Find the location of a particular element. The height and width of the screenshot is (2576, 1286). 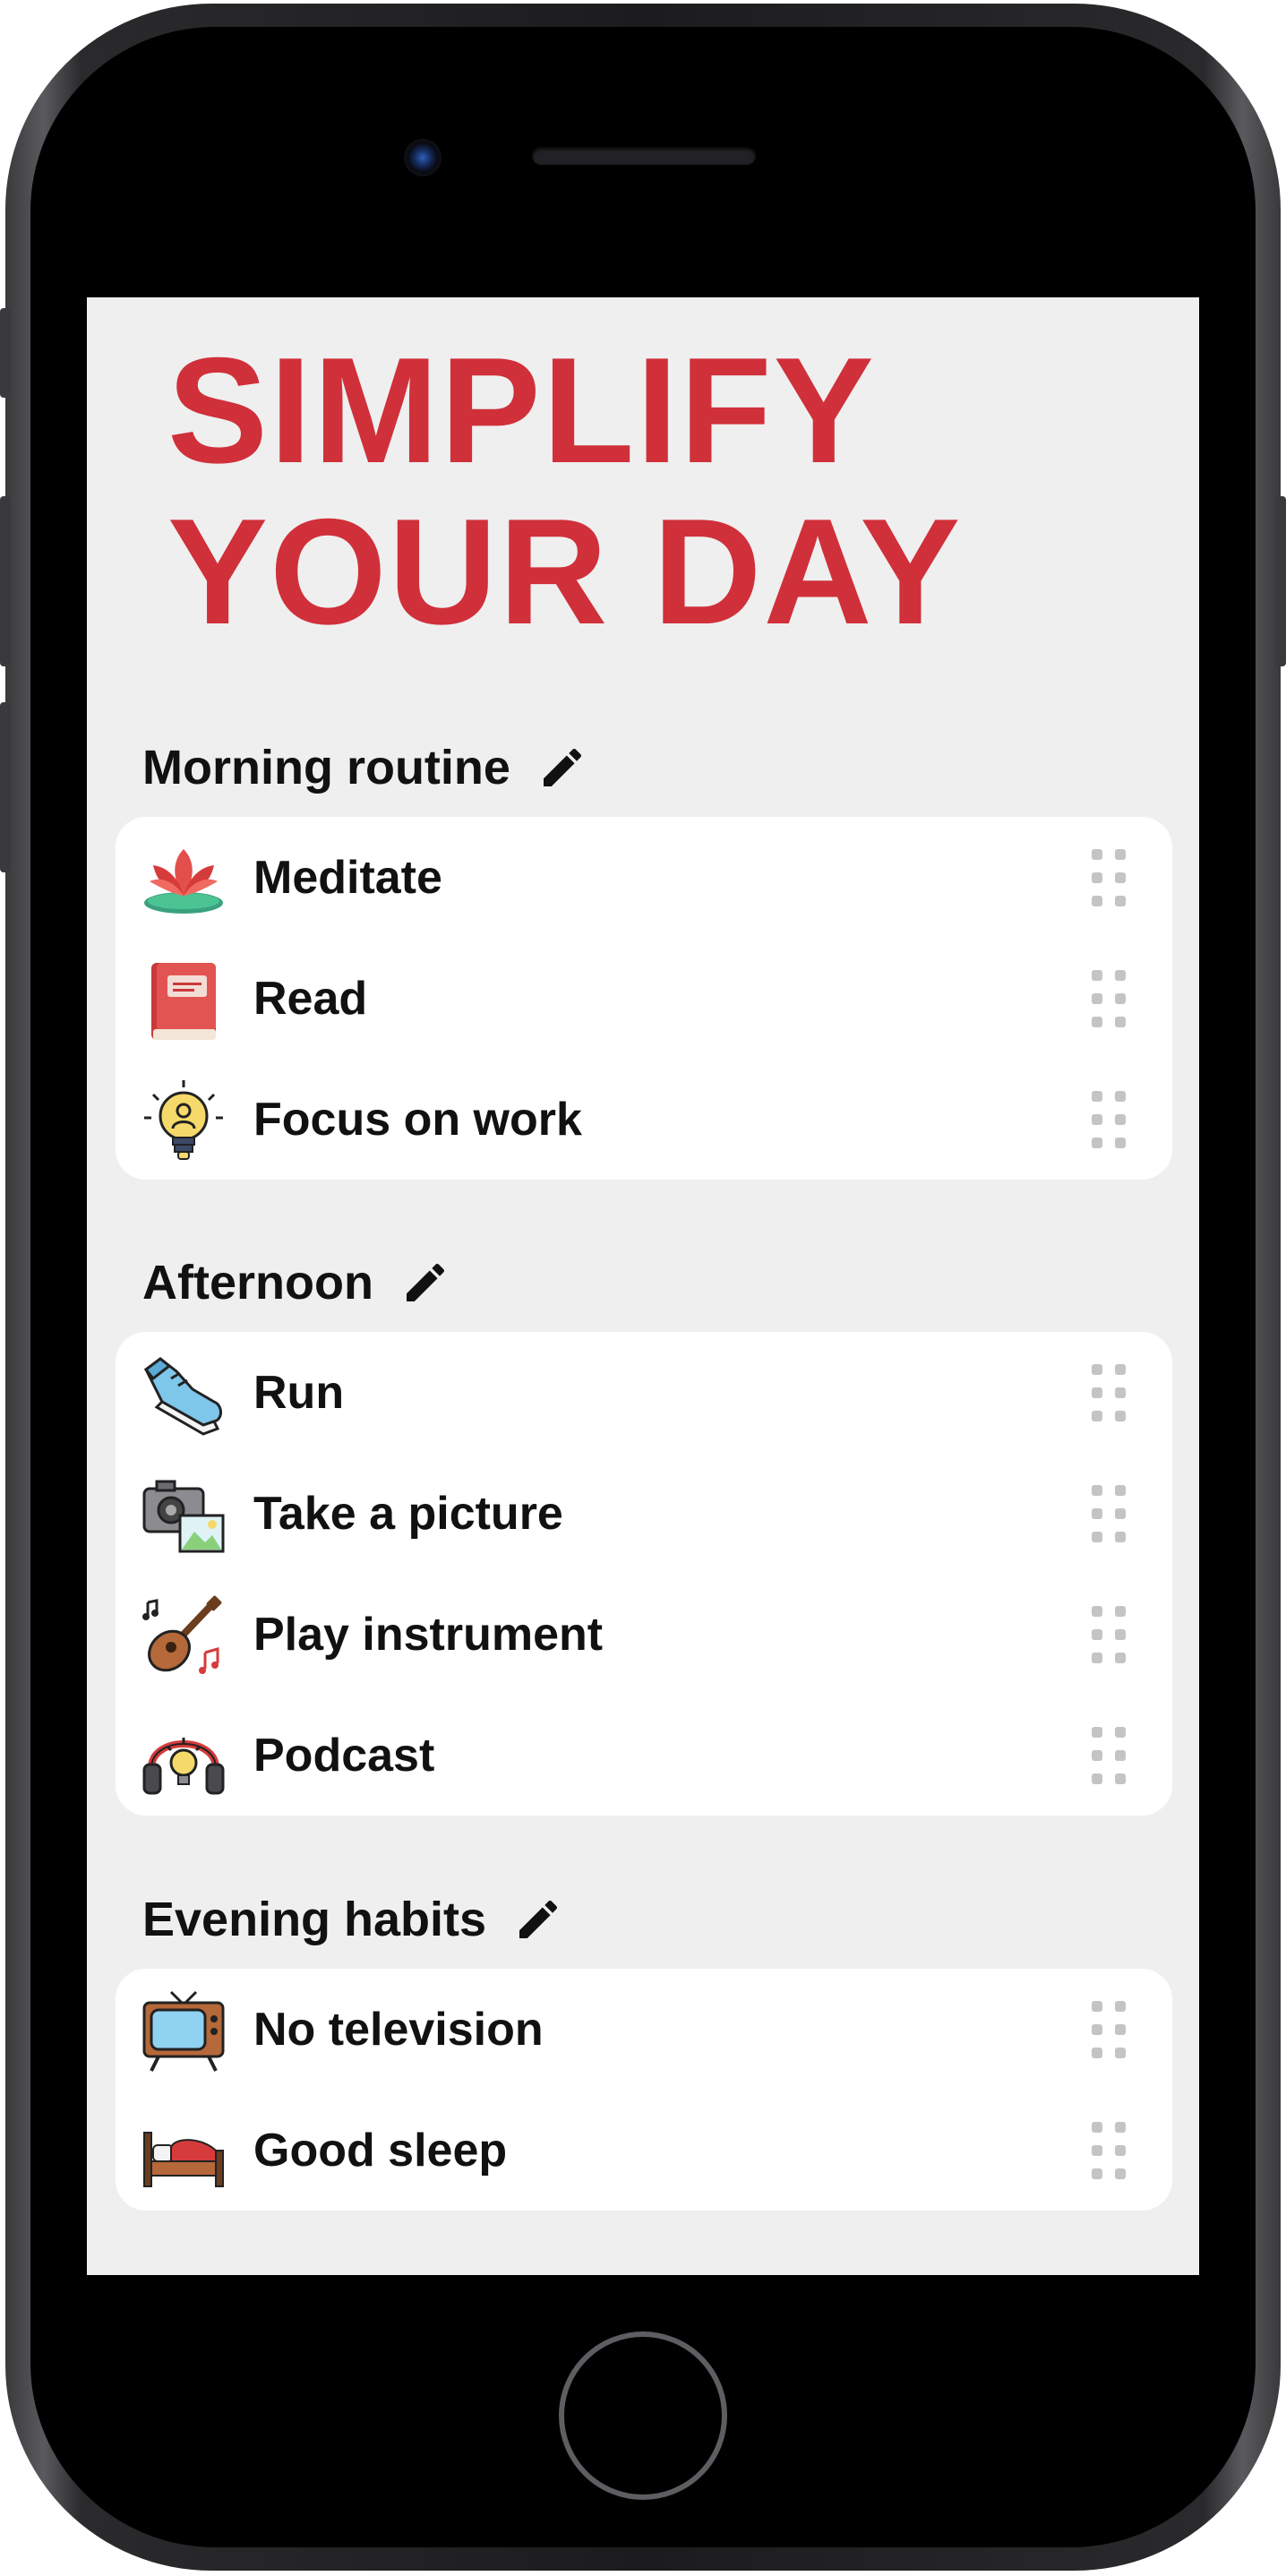

list-item-label: Run is located at coordinates (299, 1392).